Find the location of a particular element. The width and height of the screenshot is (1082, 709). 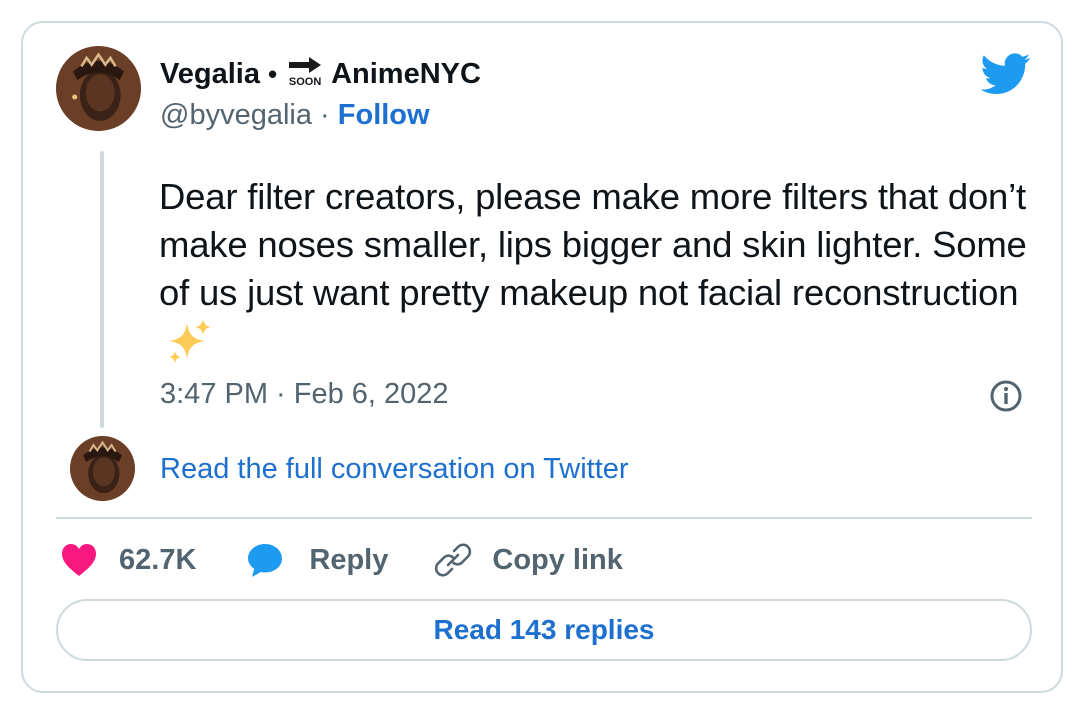

handle-row: @byvegalia · Follow is located at coordinates (295, 115).